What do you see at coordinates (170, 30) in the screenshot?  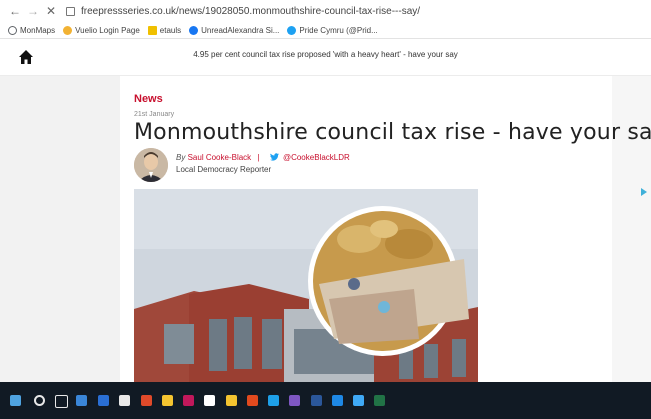 I see `bookmark-label: etauls` at bounding box center [170, 30].